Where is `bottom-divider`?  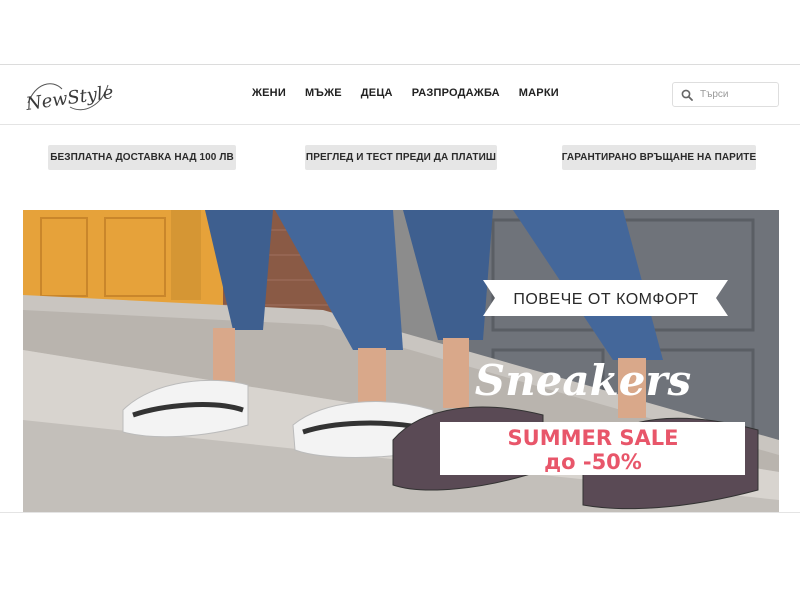 bottom-divider is located at coordinates (400, 512).